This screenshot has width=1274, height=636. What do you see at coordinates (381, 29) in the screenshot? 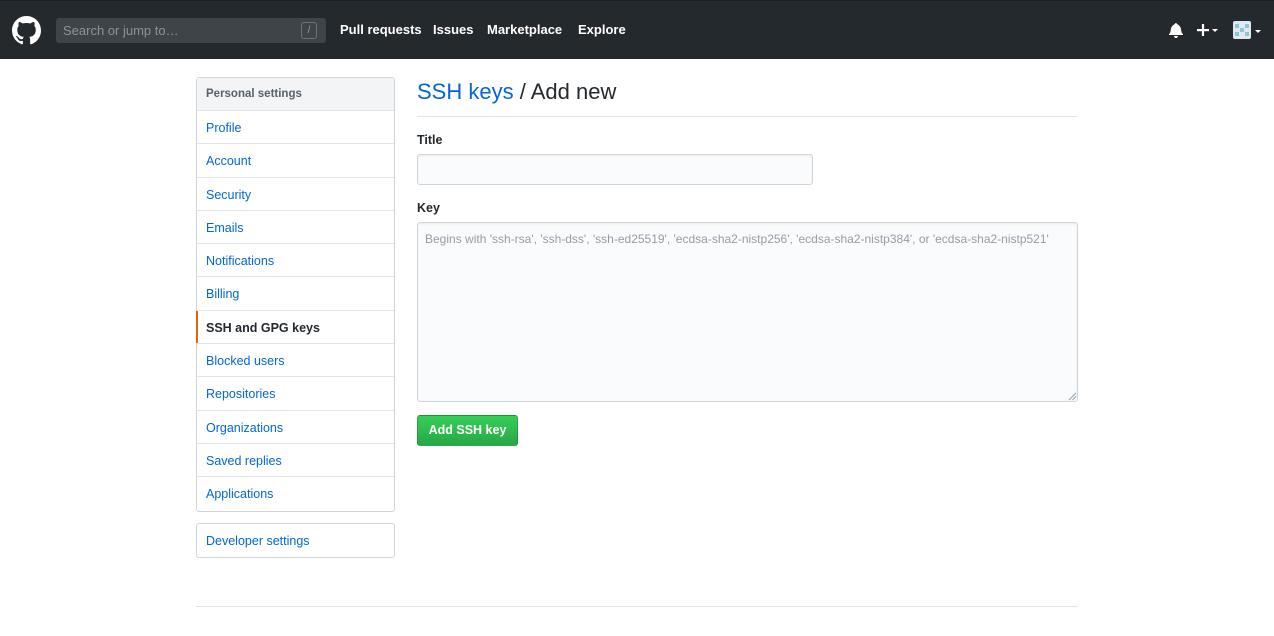
I see `nav-pull-requests: Pull requests` at bounding box center [381, 29].